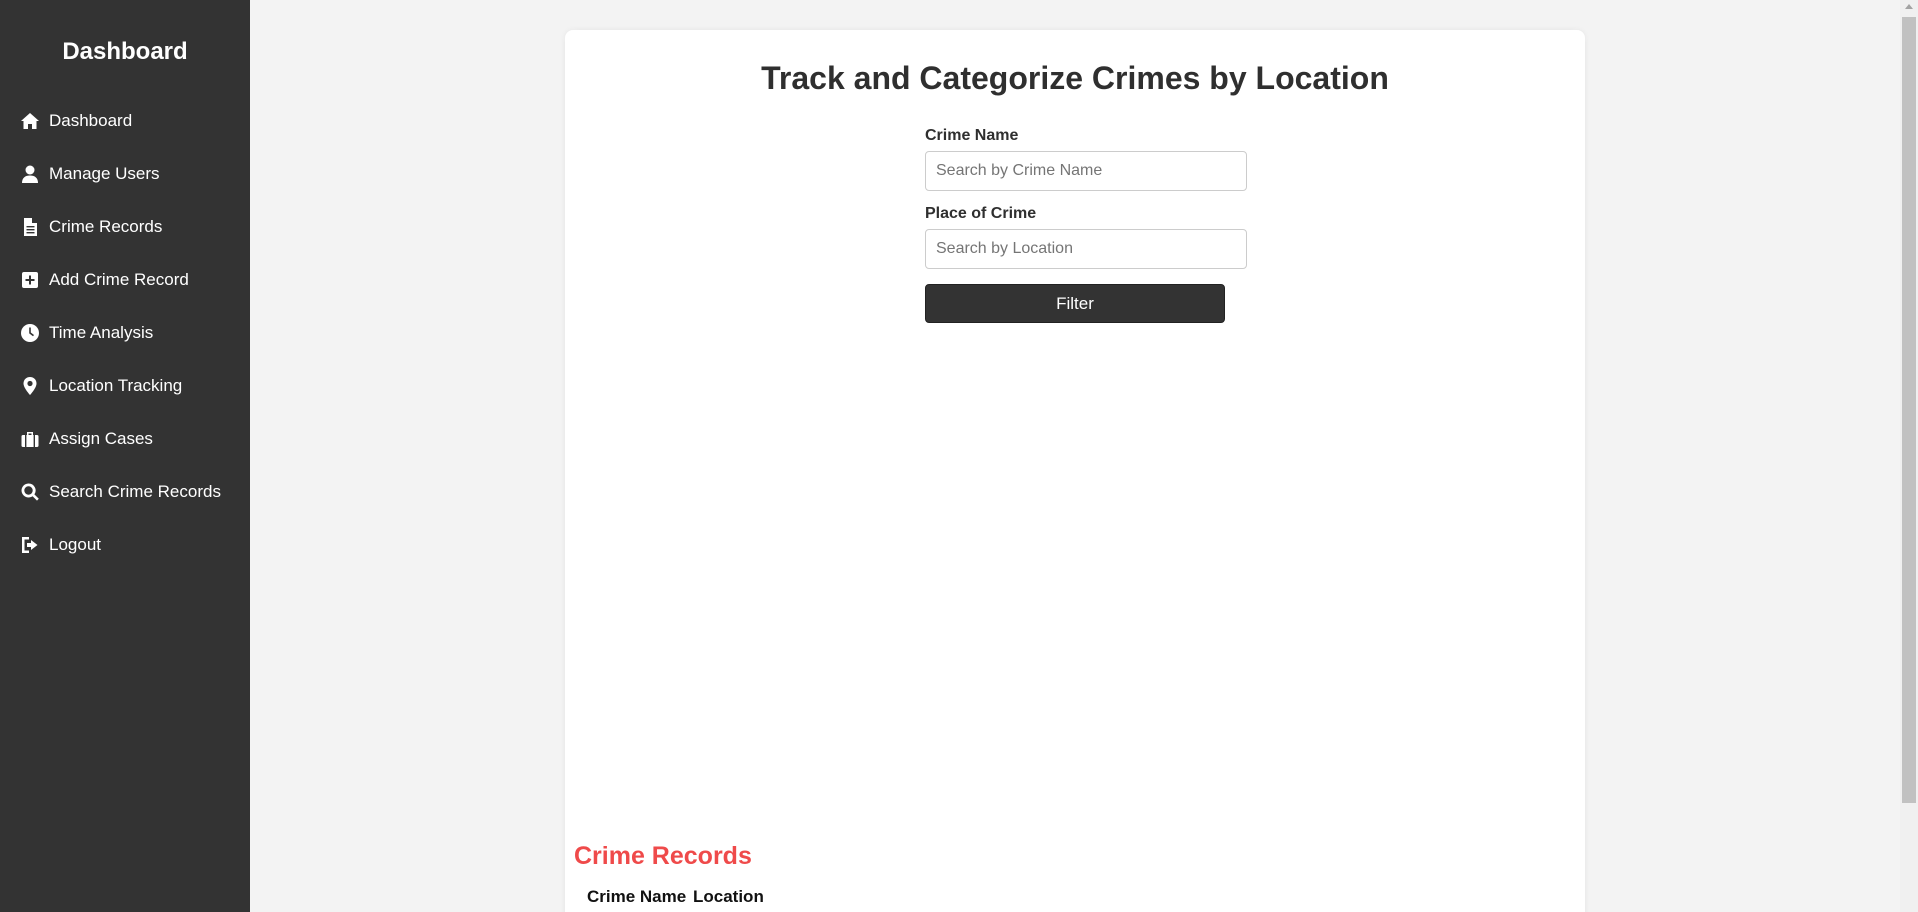 This screenshot has width=1918, height=912. I want to click on sidebar-item-label: Logout, so click(75, 544).